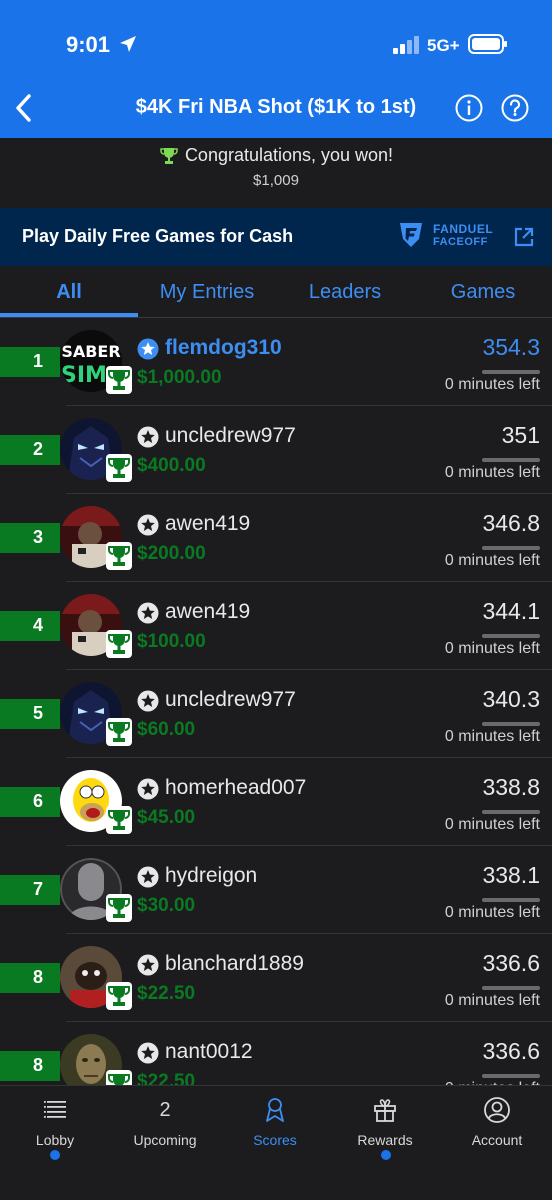  I want to click on location-arrow-icon, so click(128, 44).